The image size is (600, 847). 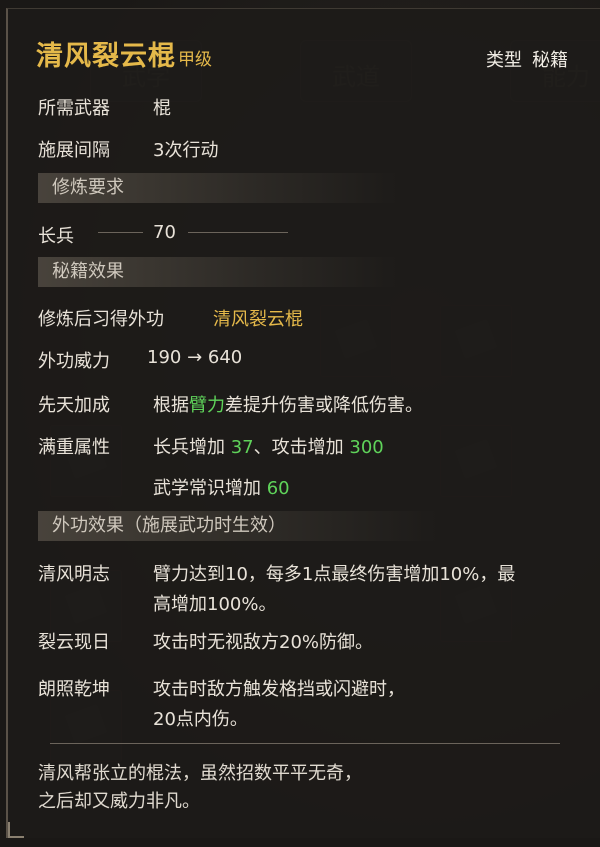 I want to click on bonus-value: 300, so click(x=366, y=447).